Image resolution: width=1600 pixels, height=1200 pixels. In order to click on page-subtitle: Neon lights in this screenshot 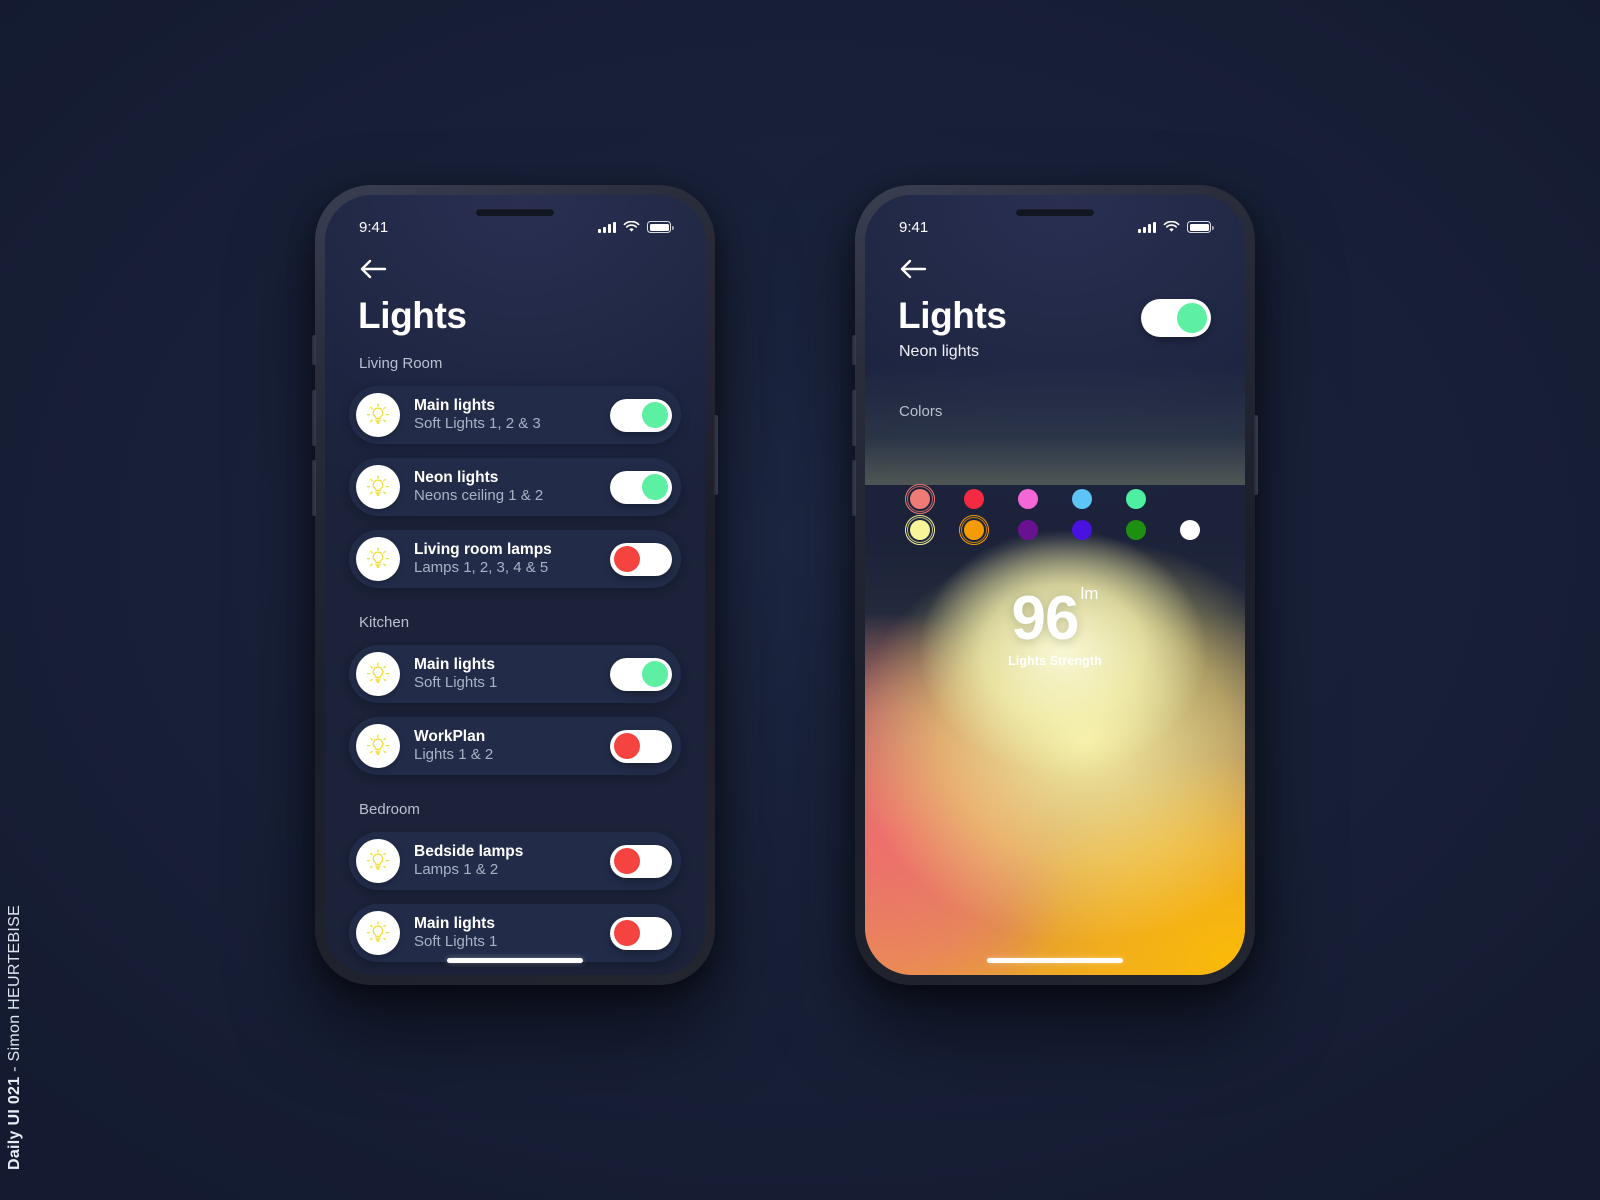, I will do `click(939, 351)`.